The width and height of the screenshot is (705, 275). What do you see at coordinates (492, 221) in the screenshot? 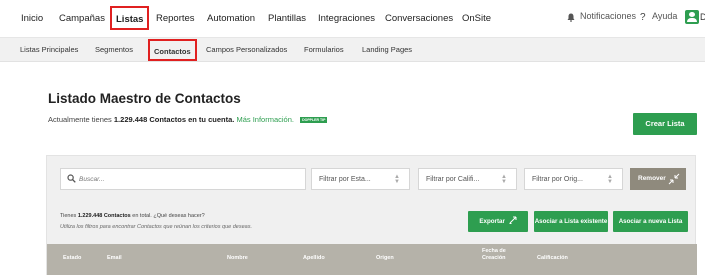
I see `export-label: Exportar` at bounding box center [492, 221].